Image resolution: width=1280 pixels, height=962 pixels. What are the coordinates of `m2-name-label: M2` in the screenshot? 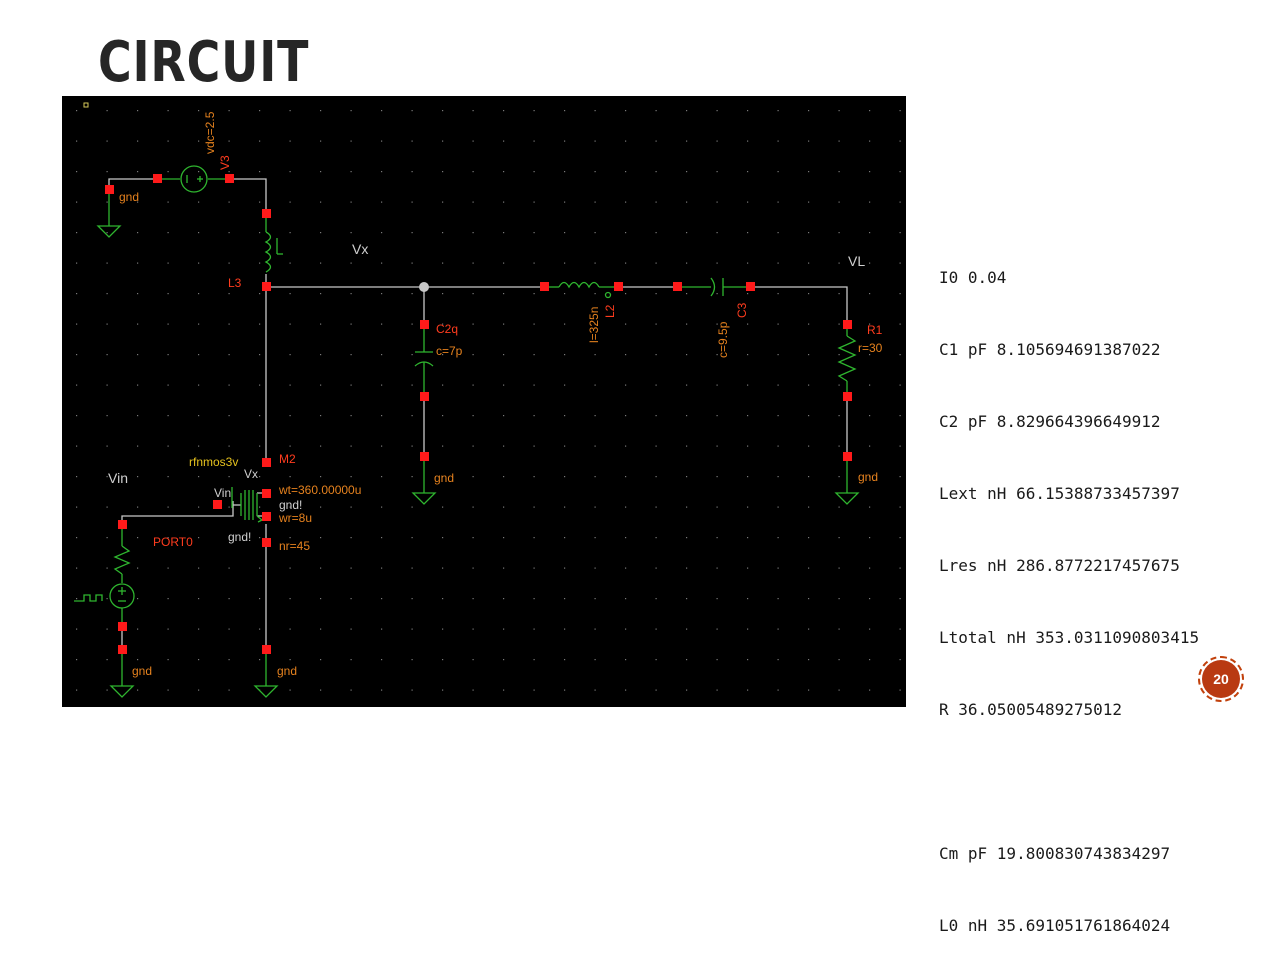 It's located at (287, 459).